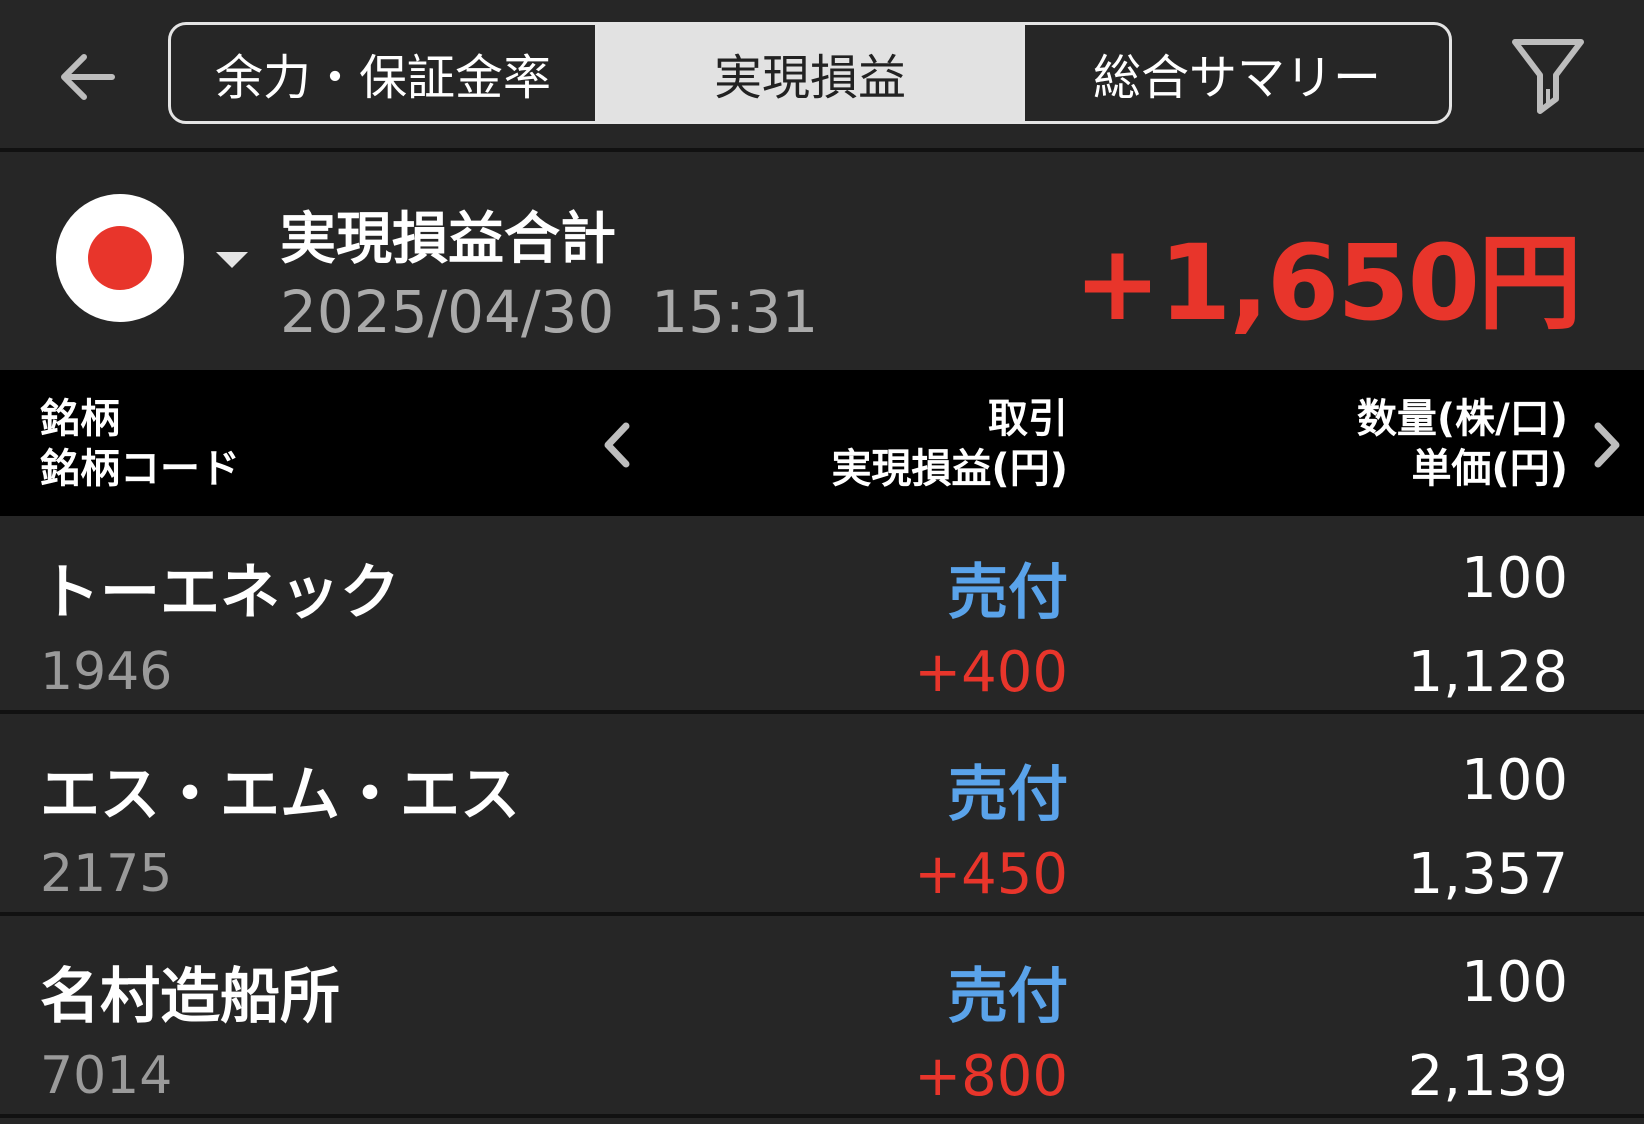 The image size is (1644, 1124). I want to click on back-button, so click(87, 77).